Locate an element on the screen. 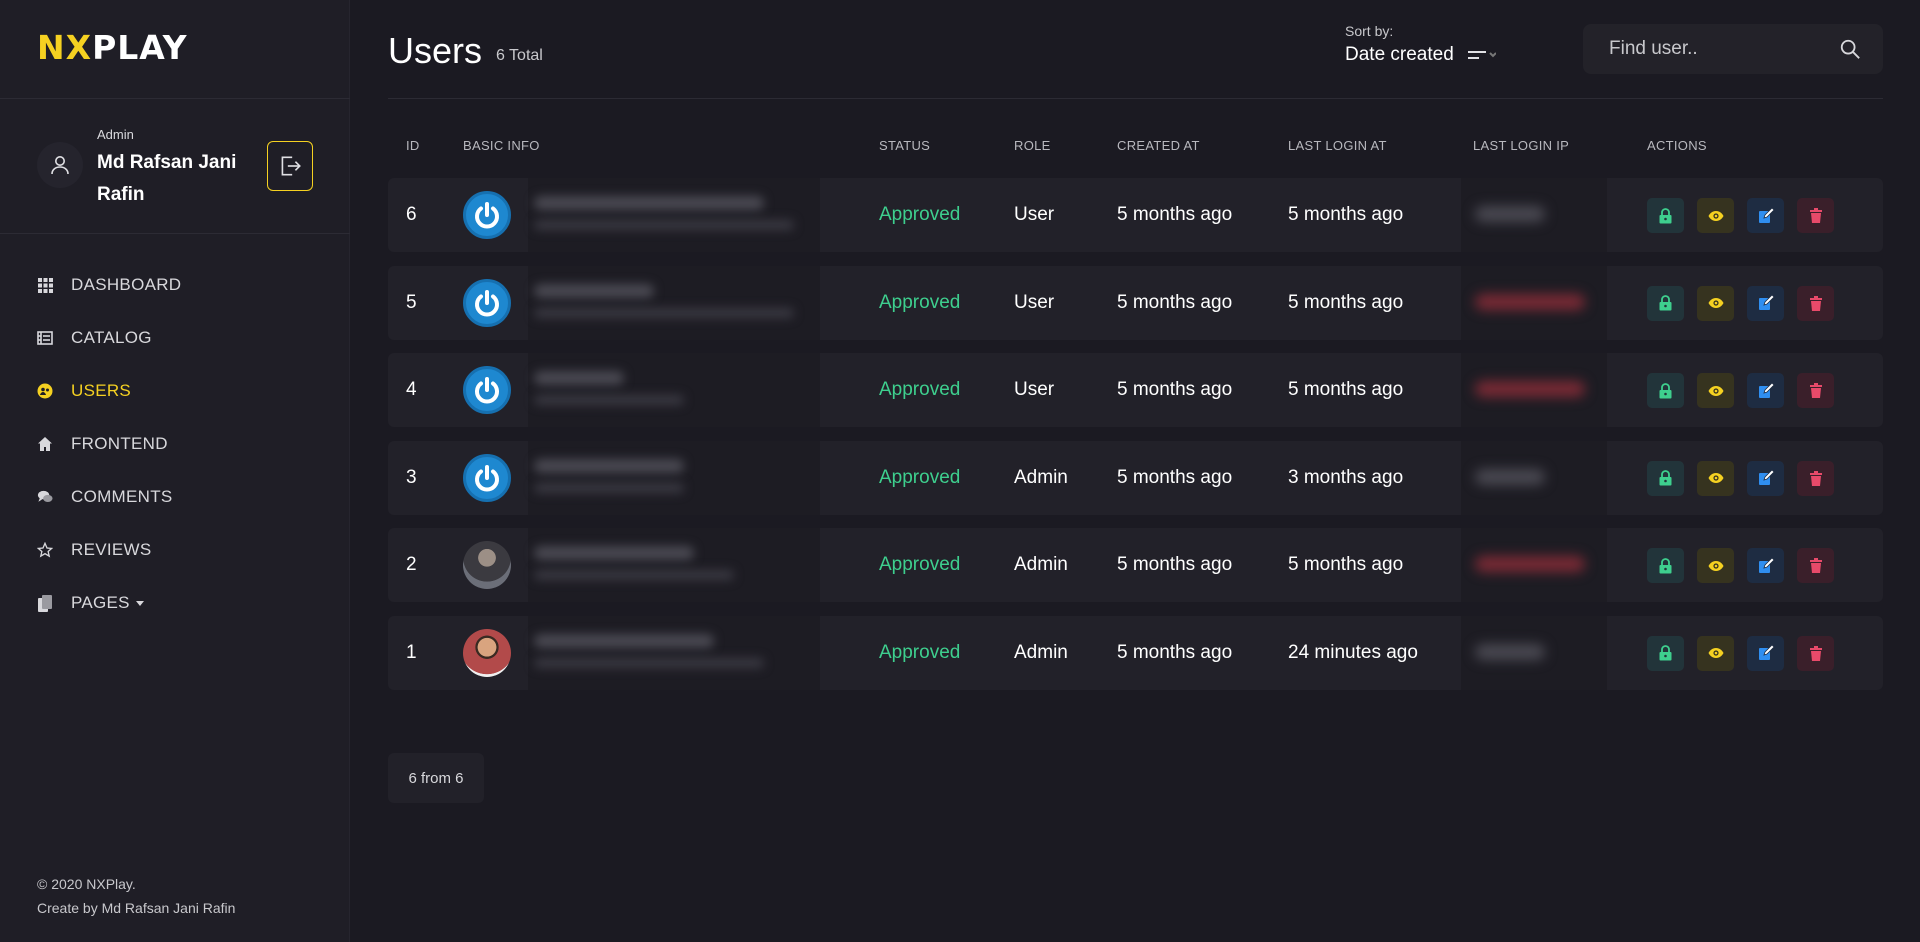  sidebar-item-reviews: REVIEWS is located at coordinates (94, 550).